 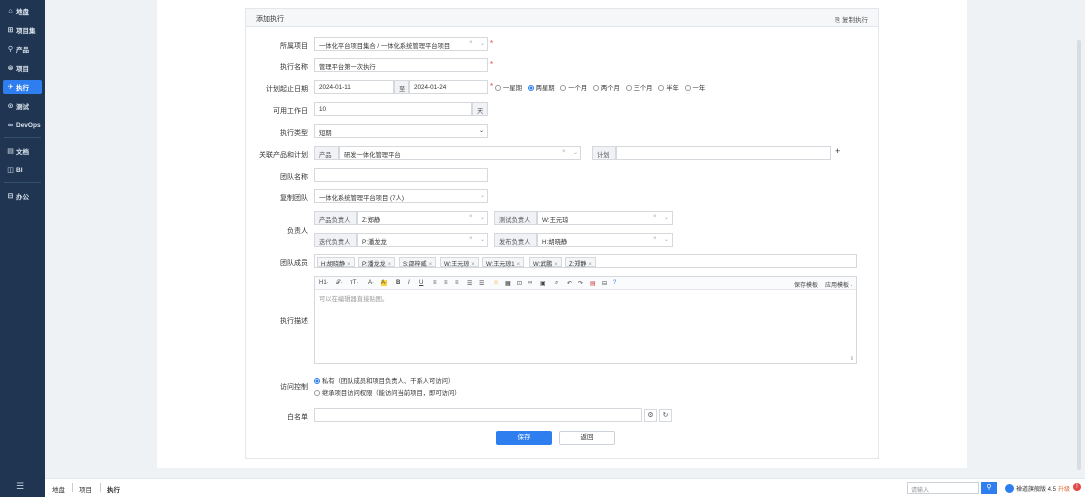 I want to click on chart-icon: ◫, so click(x=10, y=170).